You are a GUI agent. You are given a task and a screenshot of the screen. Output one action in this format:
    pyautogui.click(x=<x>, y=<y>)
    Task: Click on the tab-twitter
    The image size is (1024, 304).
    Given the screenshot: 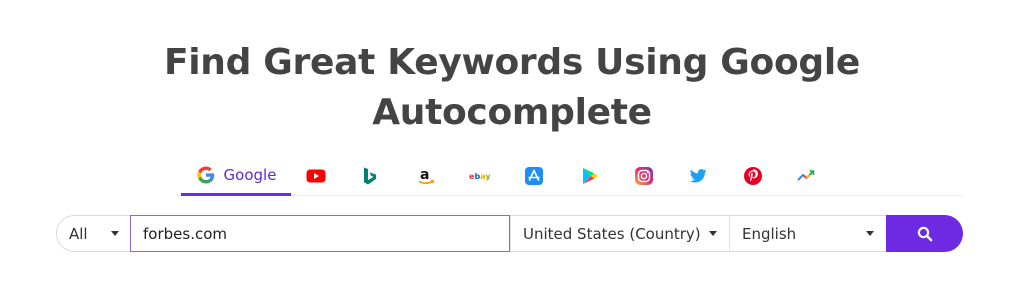 What is the action you would take?
    pyautogui.click(x=698, y=176)
    